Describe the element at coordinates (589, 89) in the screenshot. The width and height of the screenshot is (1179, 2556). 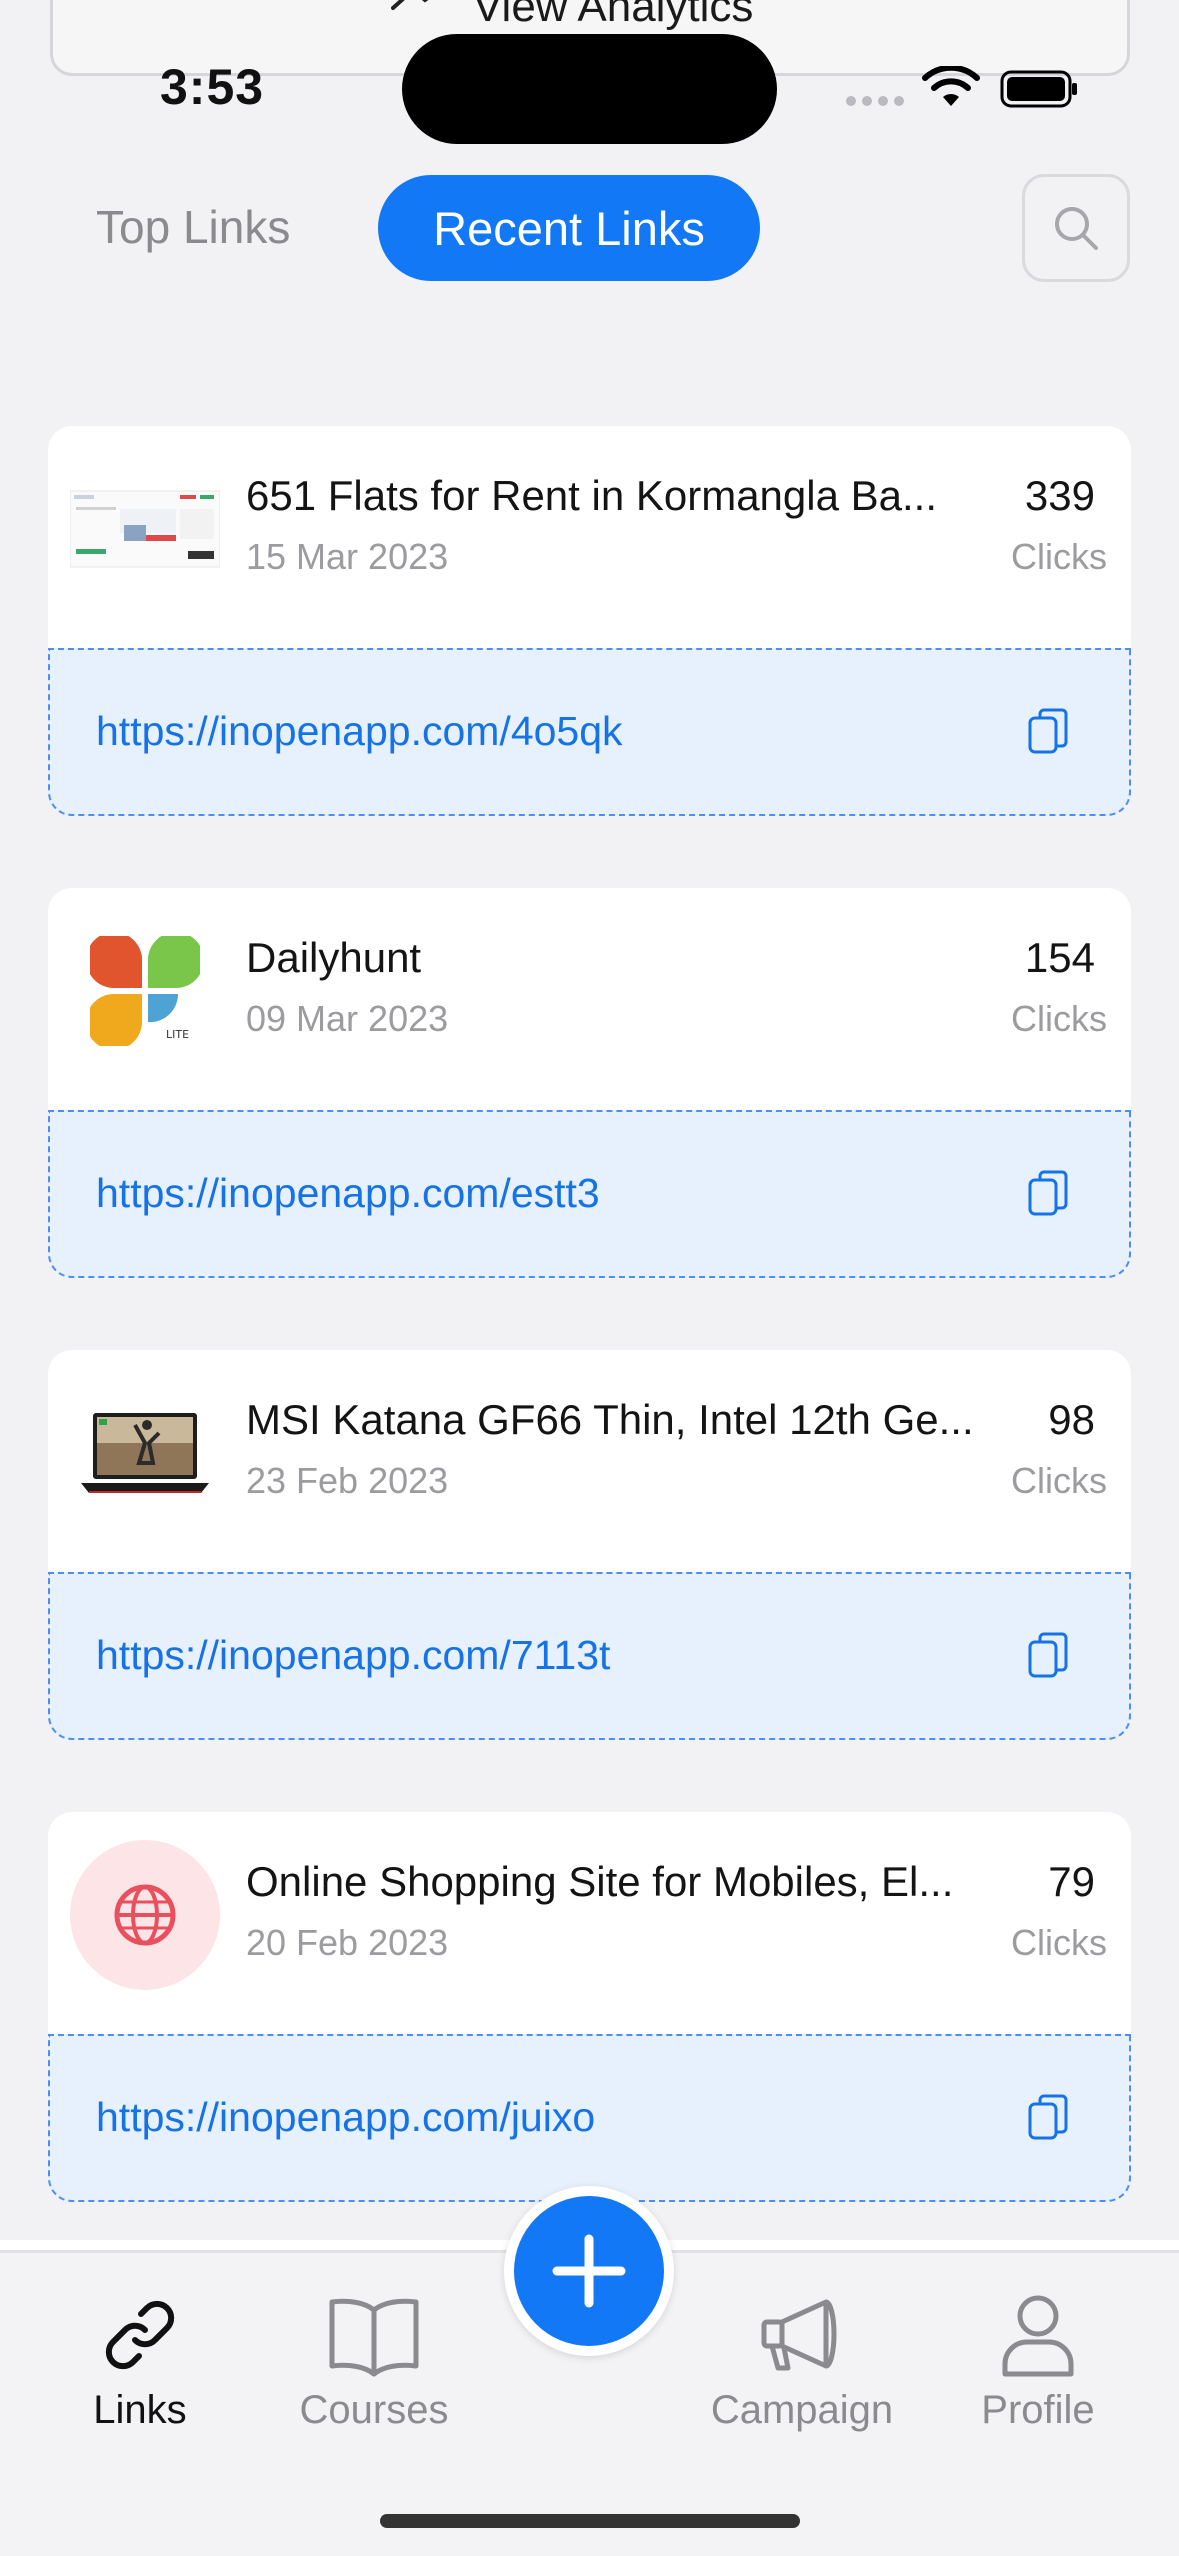
I see `dynamic-island` at that location.